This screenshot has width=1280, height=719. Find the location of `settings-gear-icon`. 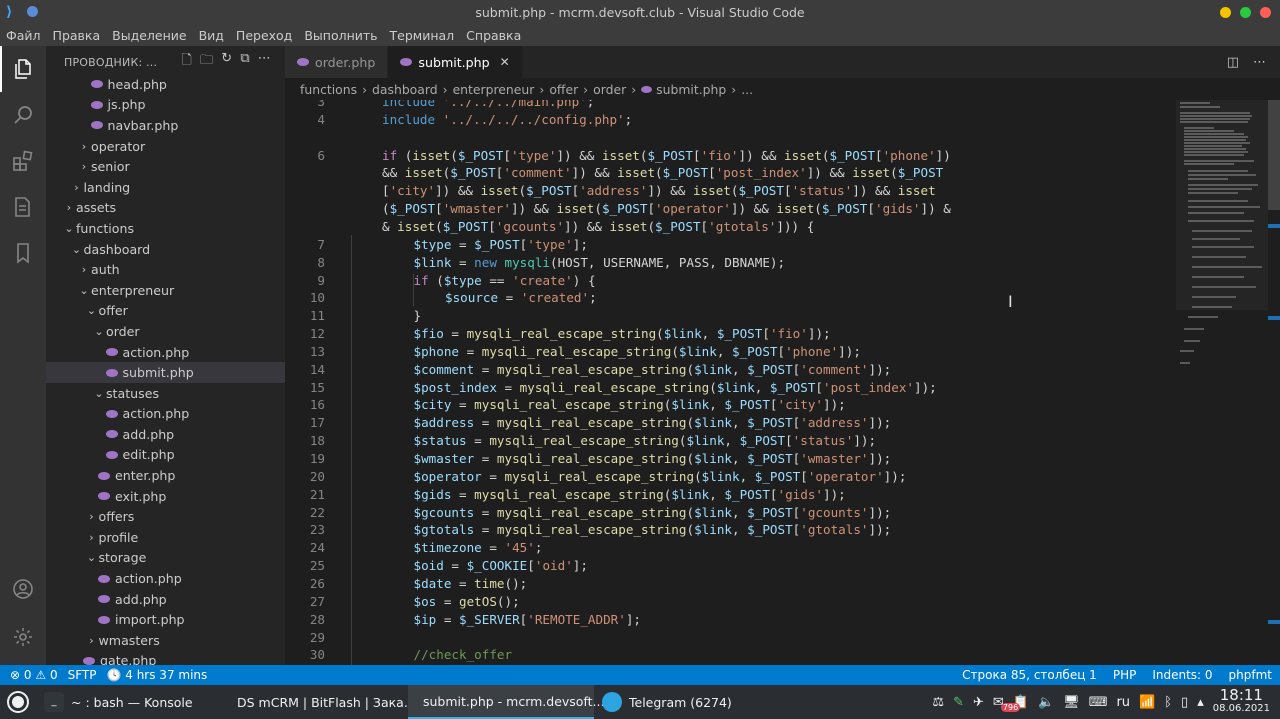

settings-gear-icon is located at coordinates (23, 637).